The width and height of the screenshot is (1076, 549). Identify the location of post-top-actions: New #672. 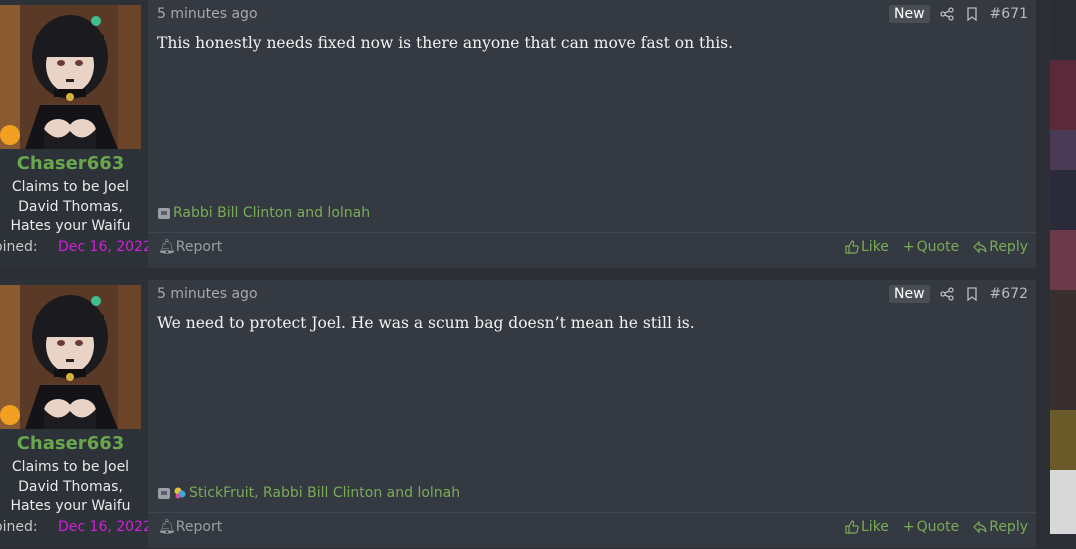
(958, 294).